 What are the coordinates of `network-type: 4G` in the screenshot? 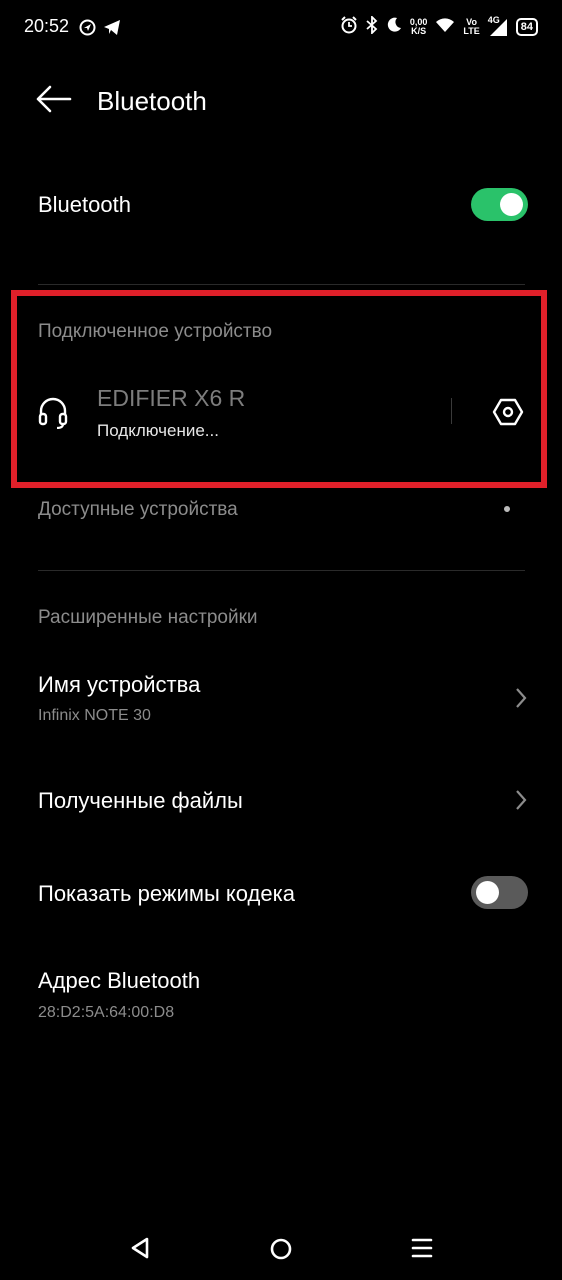 It's located at (493, 20).